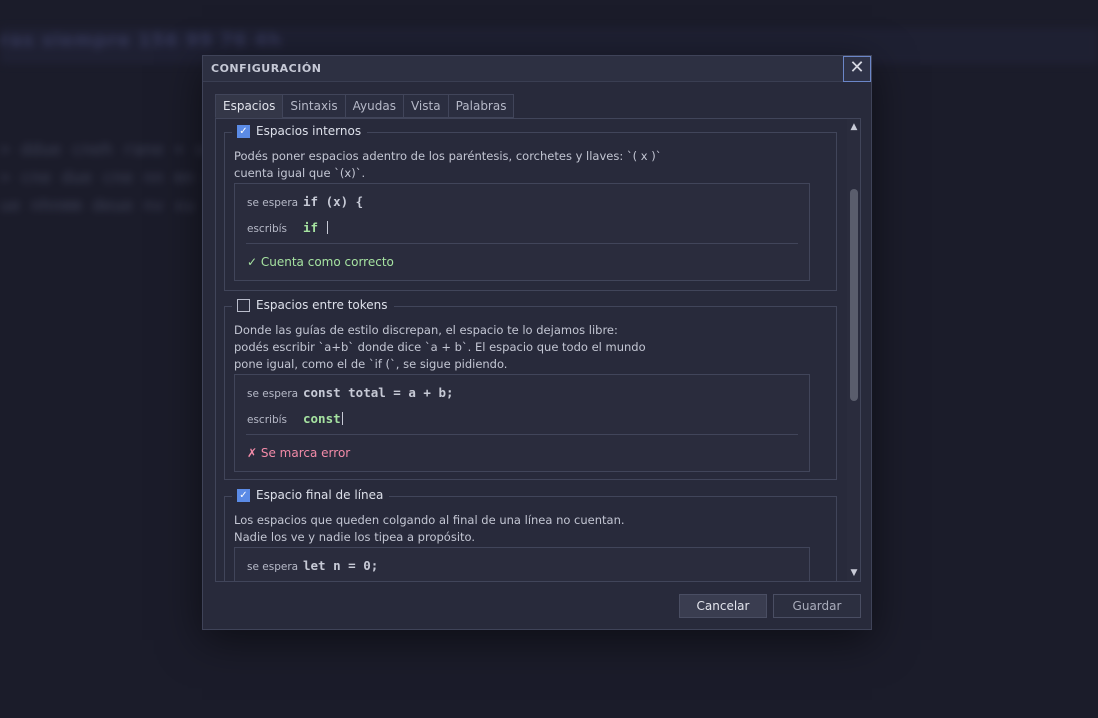 Image resolution: width=1098 pixels, height=718 pixels. Describe the element at coordinates (522, 564) in the screenshot. I see `example-box: se espera let n = 0;` at that location.